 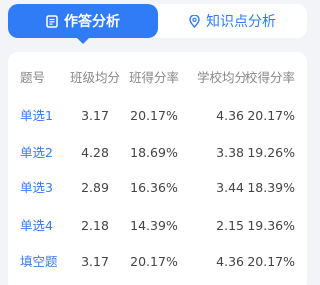 I want to click on header-question: 题号, so click(x=33, y=77).